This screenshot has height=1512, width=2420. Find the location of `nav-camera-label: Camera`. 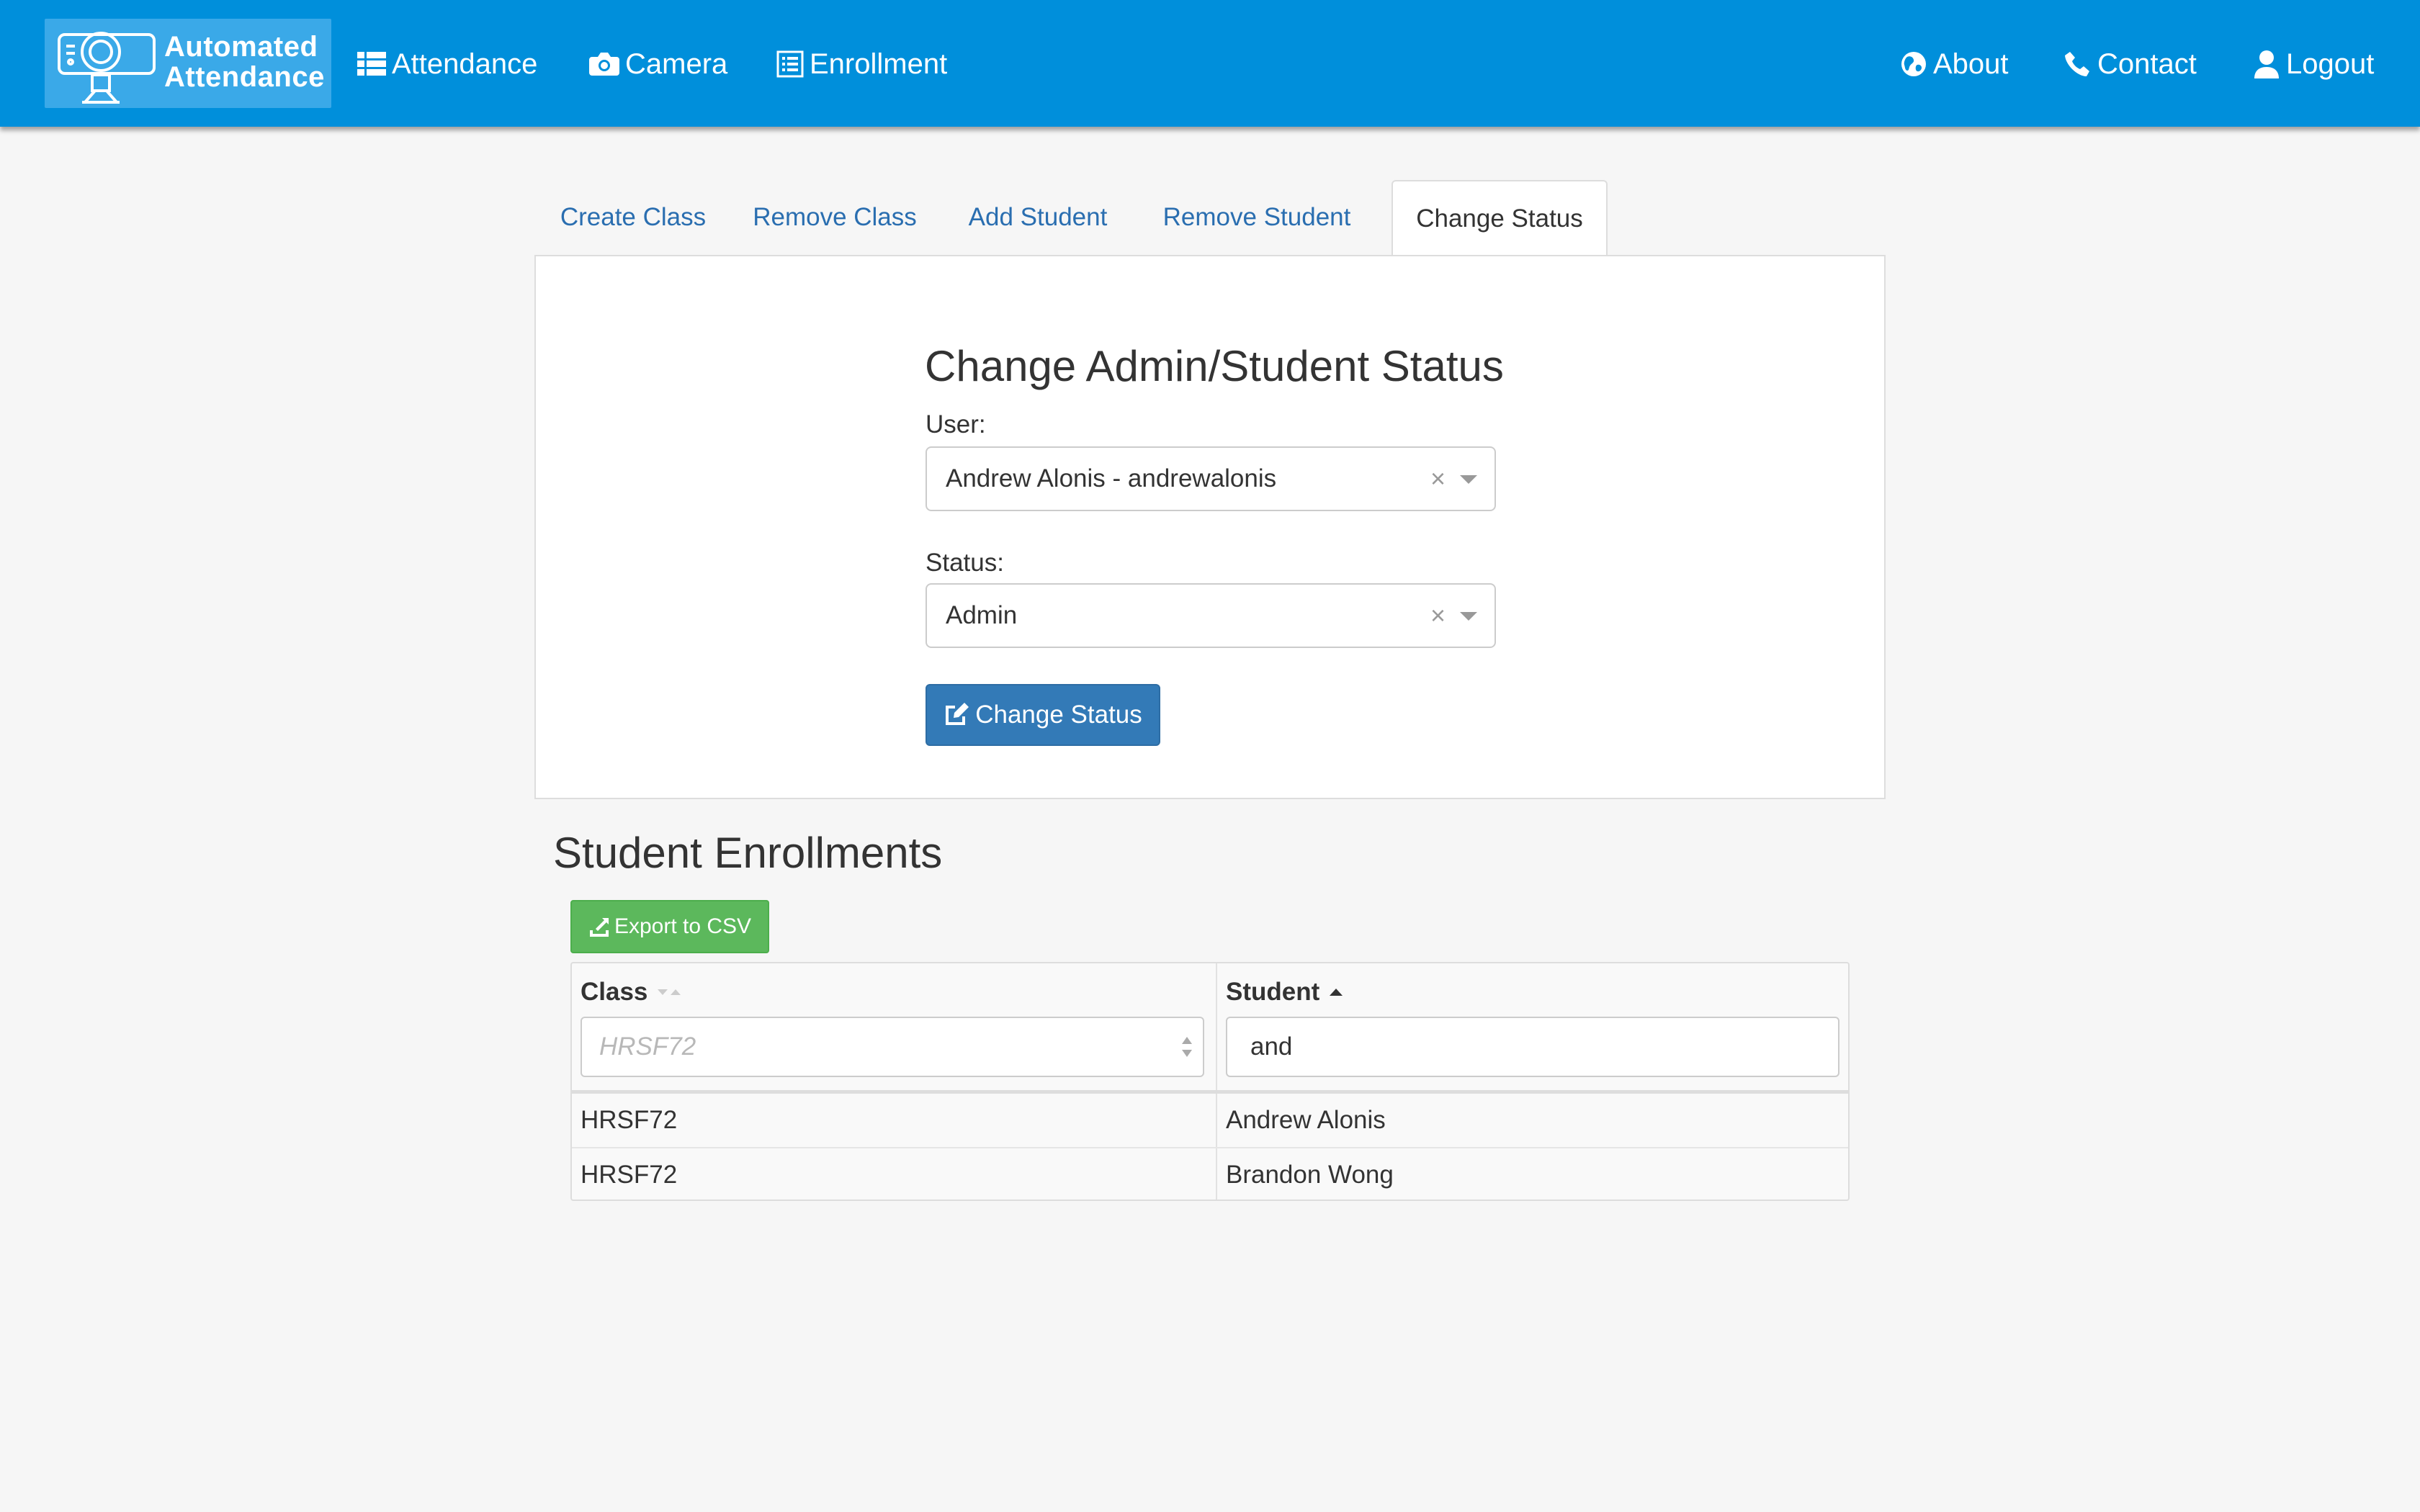

nav-camera-label: Camera is located at coordinates (676, 64).